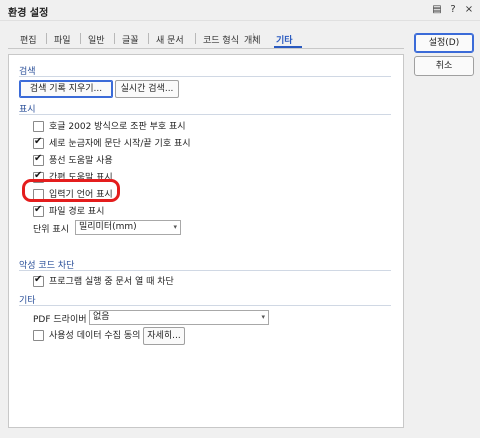 This screenshot has height=438, width=480. I want to click on tab-code-format: 코드 형식, so click(221, 39).